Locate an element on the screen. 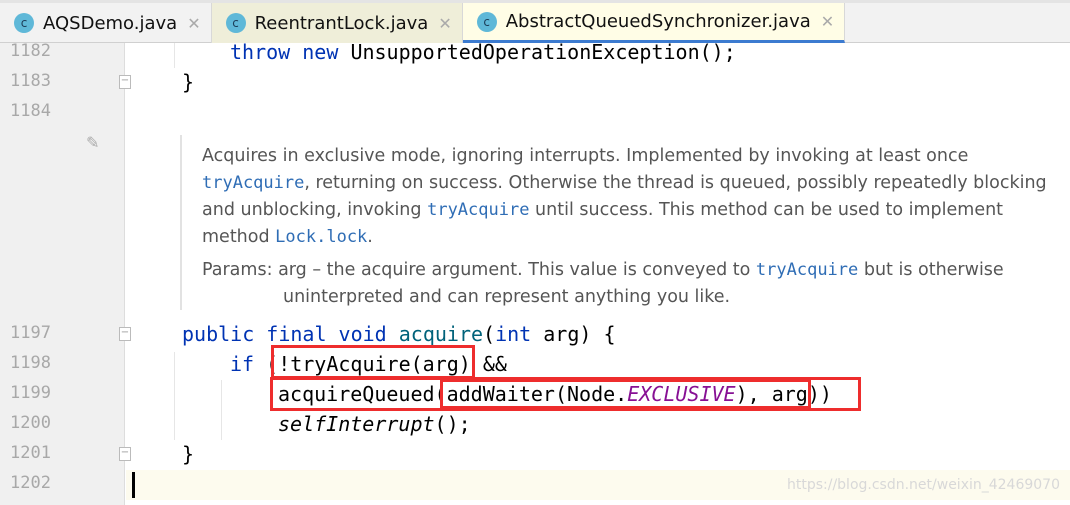 The width and height of the screenshot is (1070, 505). line-number: 1198 is located at coordinates (30, 363).